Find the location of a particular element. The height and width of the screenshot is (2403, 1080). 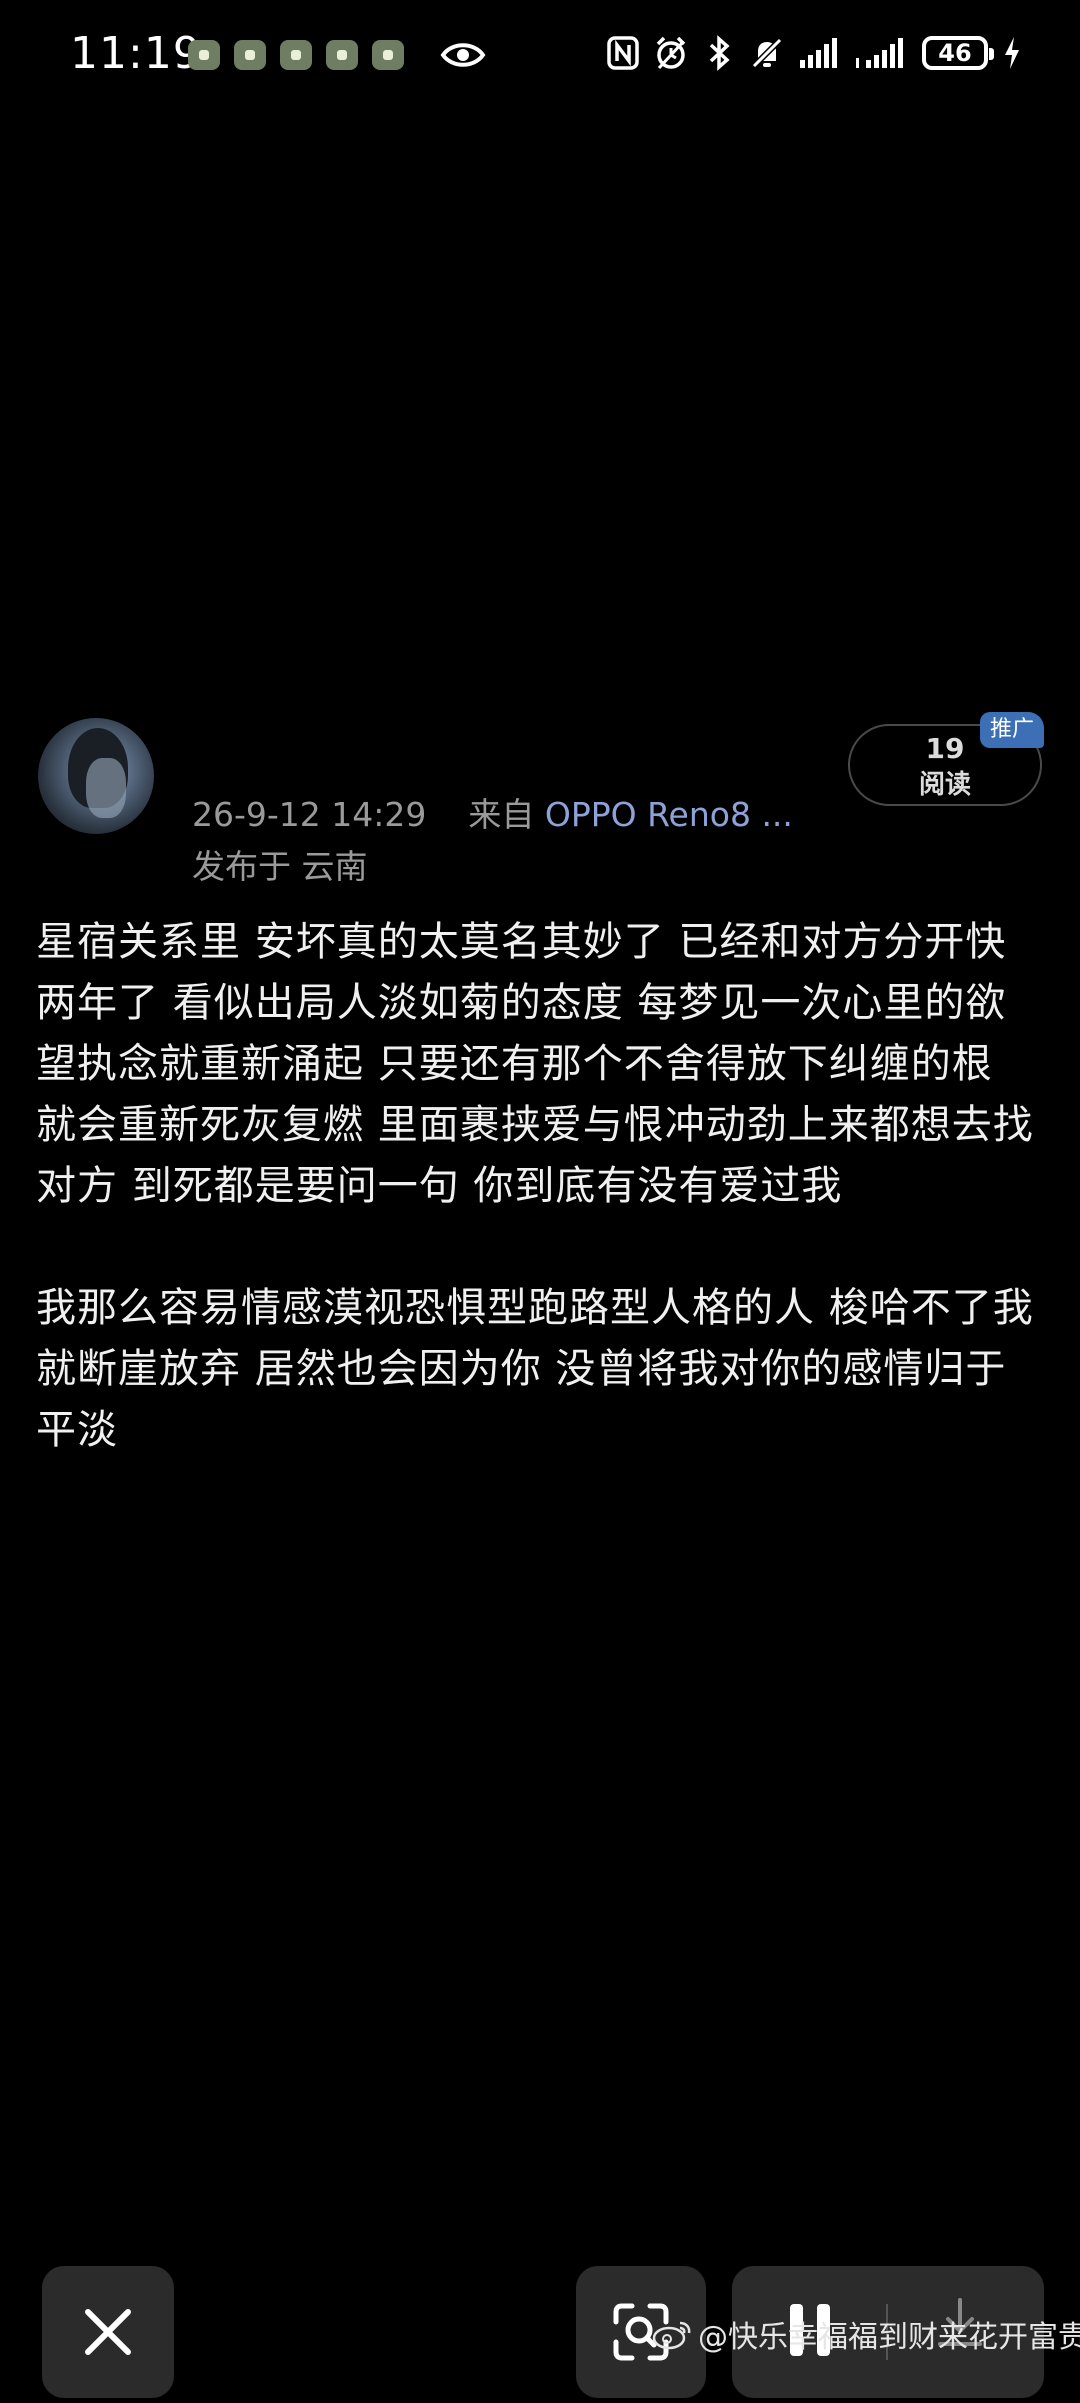

promo-tag: 推广 is located at coordinates (1012, 730).